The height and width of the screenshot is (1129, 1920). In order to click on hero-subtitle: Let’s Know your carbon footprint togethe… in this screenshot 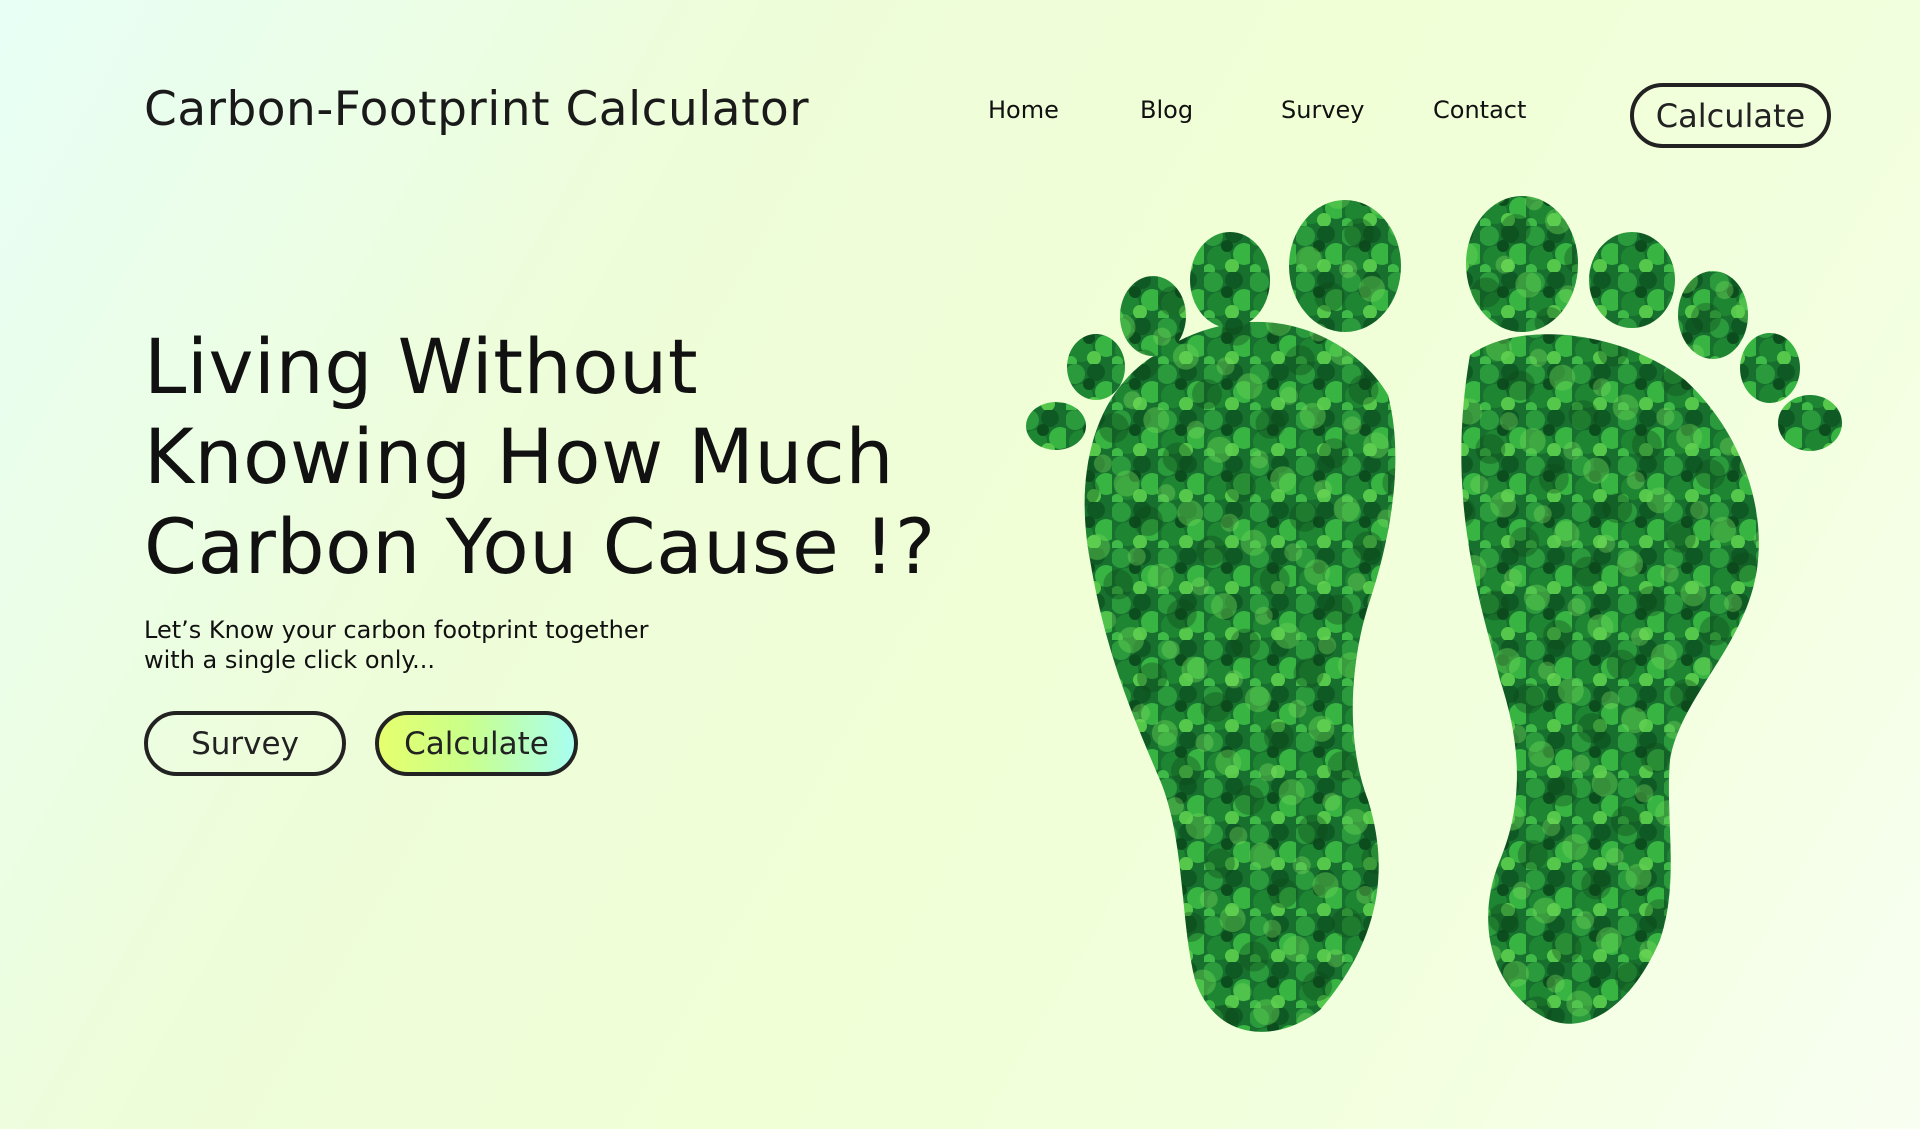, I will do `click(424, 645)`.